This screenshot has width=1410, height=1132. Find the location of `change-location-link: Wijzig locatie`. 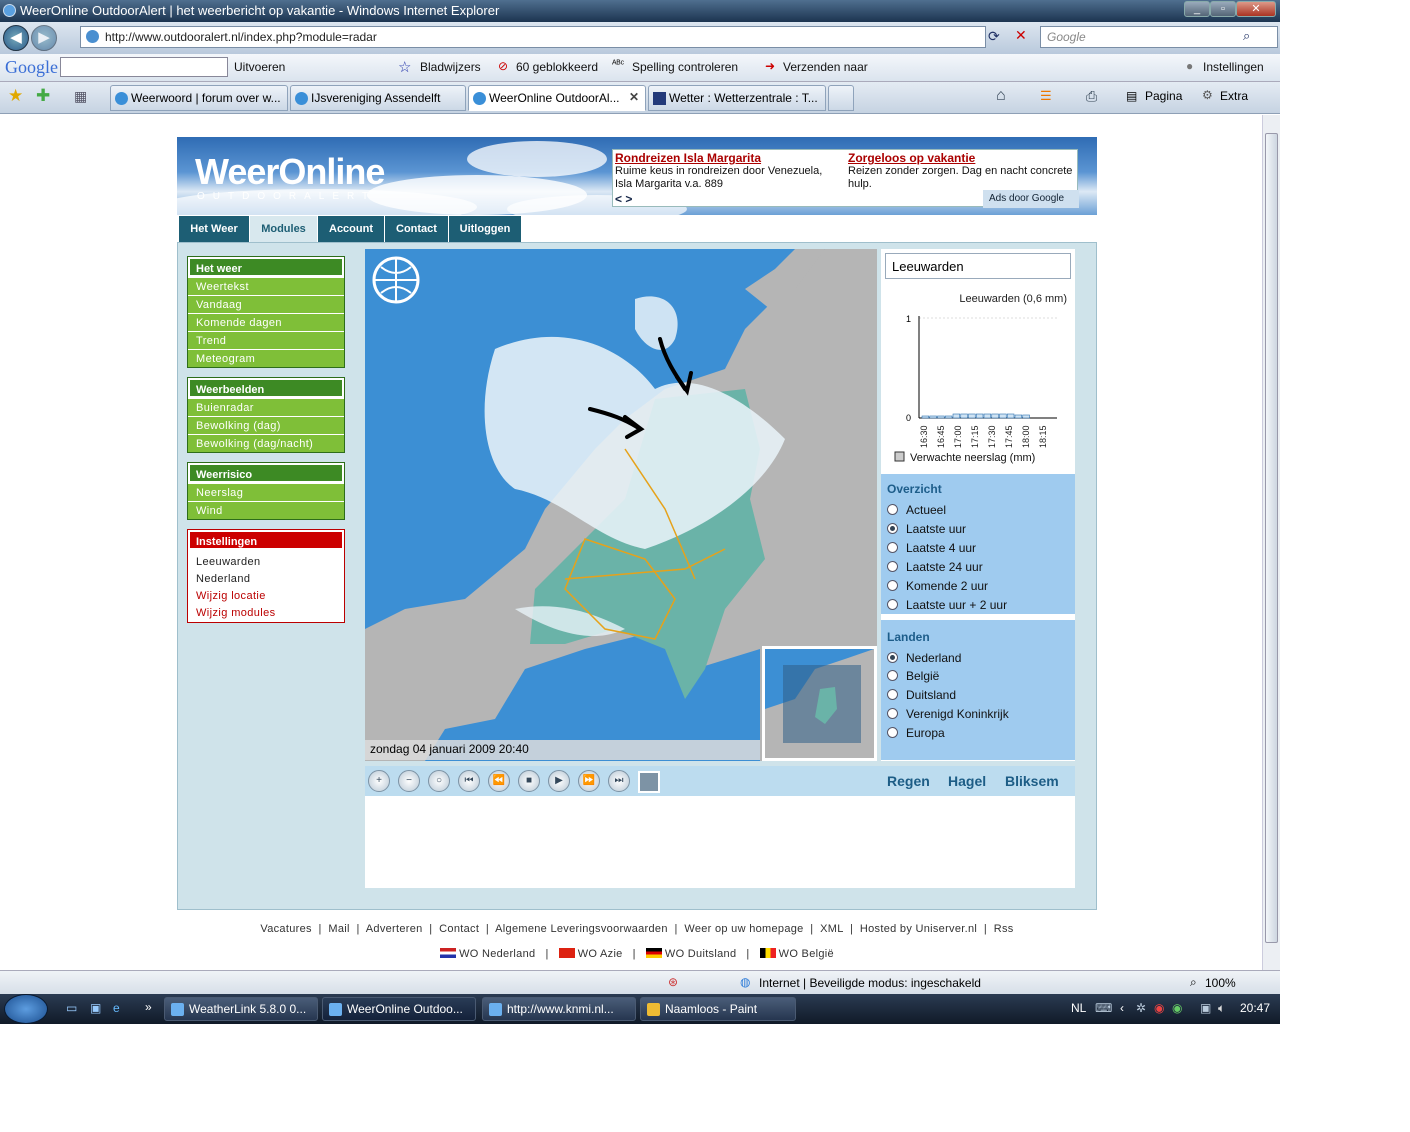

change-location-link: Wijzig locatie is located at coordinates (266, 595).